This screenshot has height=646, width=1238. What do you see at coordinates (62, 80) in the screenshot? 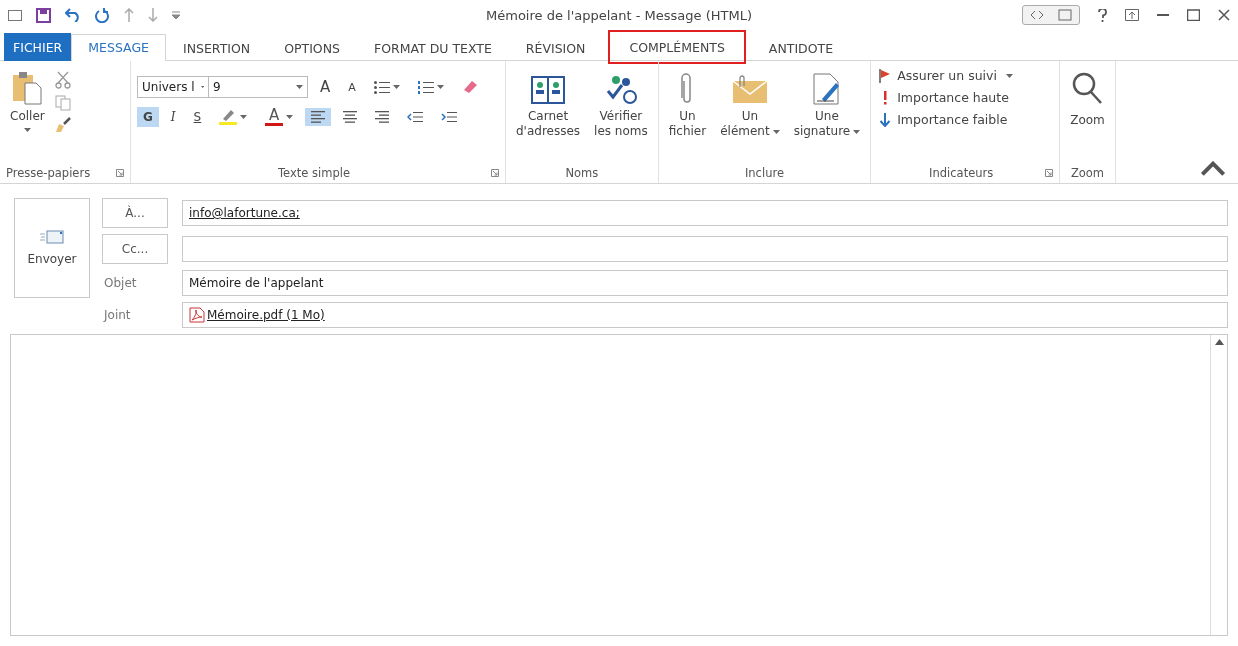
I see `scissors-icon` at bounding box center [62, 80].